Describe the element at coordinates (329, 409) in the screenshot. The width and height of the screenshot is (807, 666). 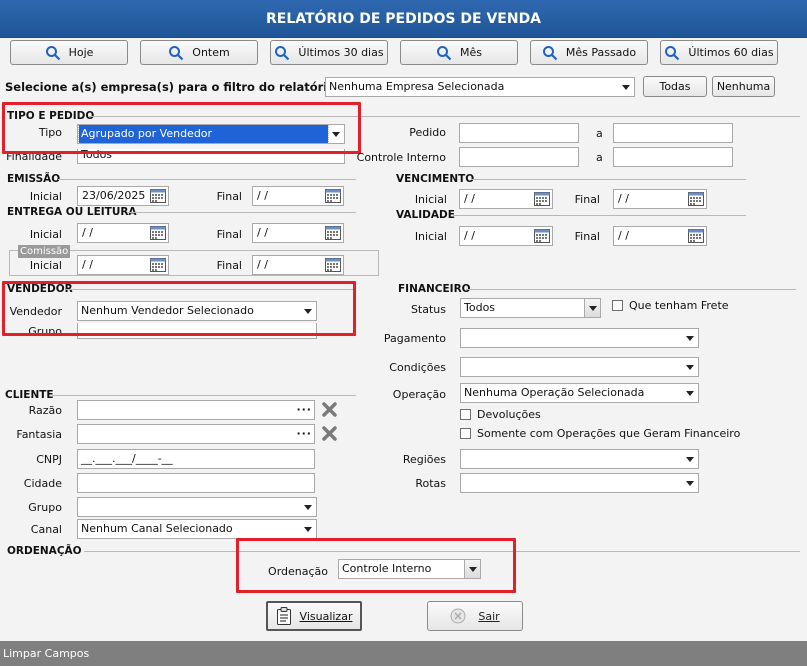
I see `clear-razao-icon` at that location.